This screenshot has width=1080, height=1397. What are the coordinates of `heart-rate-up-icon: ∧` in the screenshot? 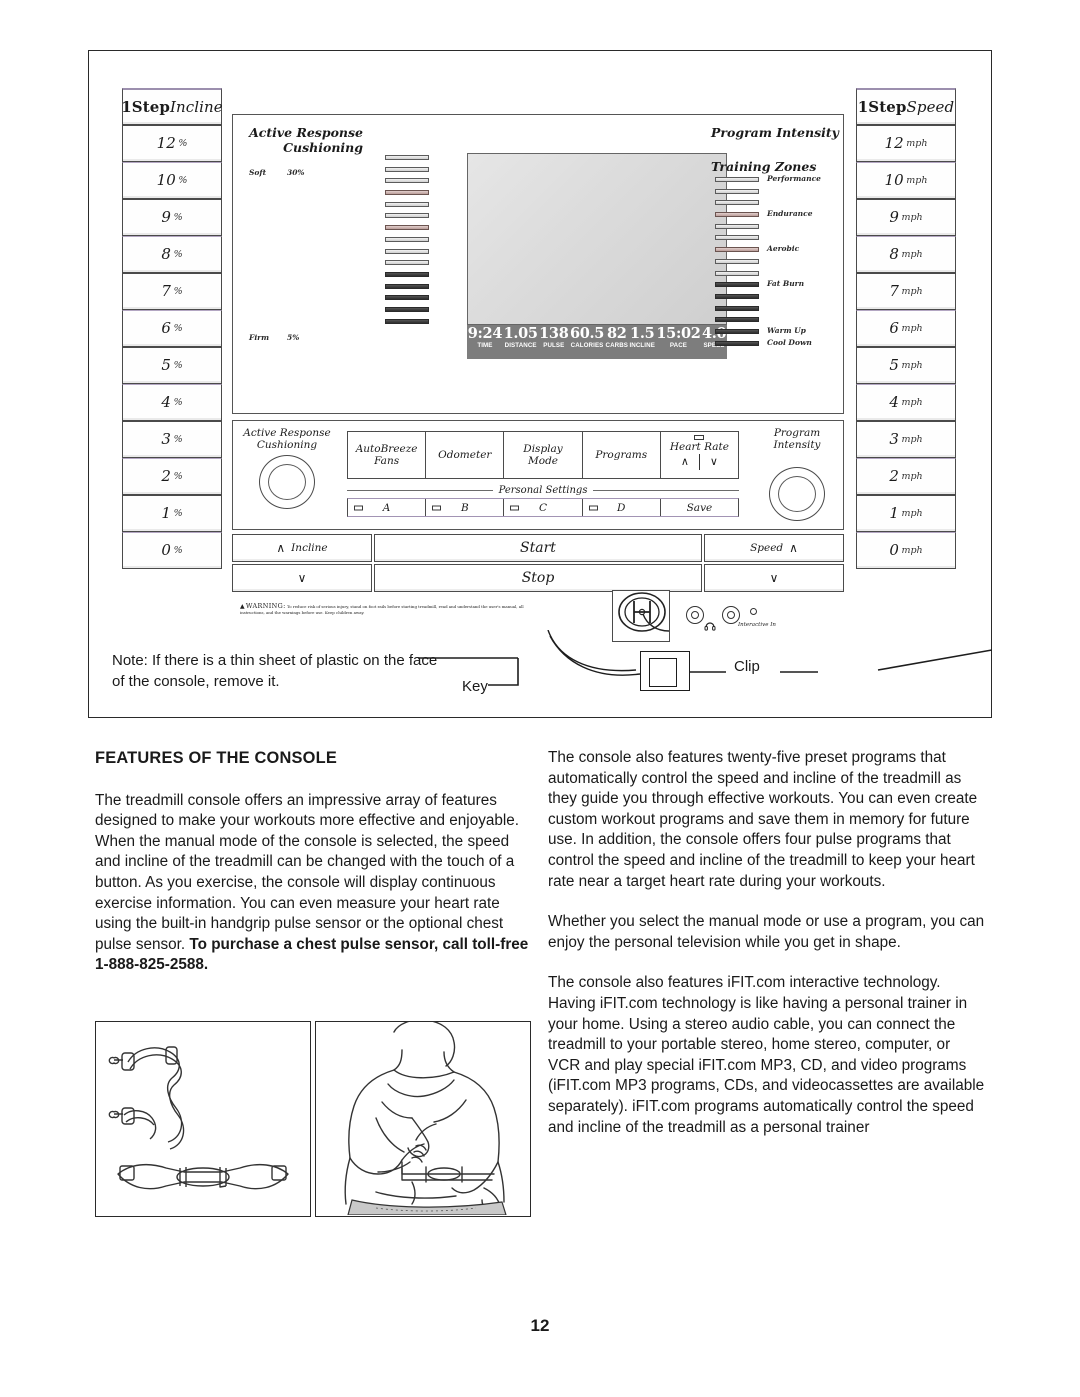 It's located at (685, 461).